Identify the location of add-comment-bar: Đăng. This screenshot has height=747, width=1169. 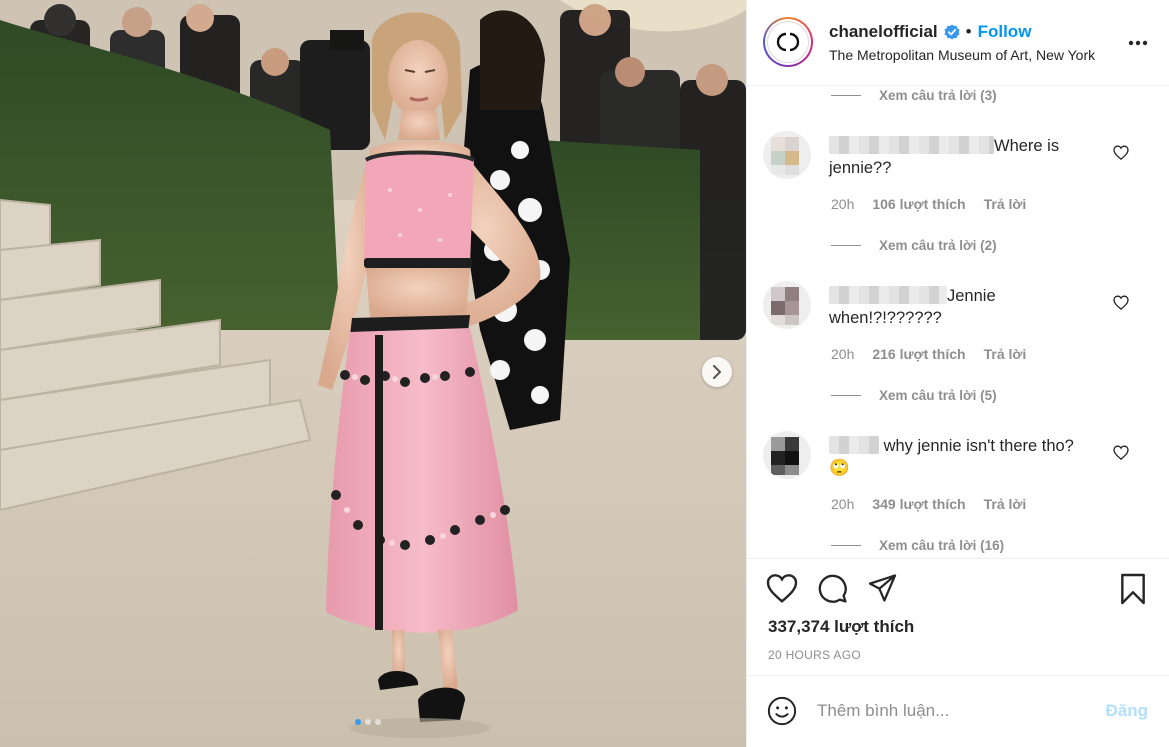
(958, 711).